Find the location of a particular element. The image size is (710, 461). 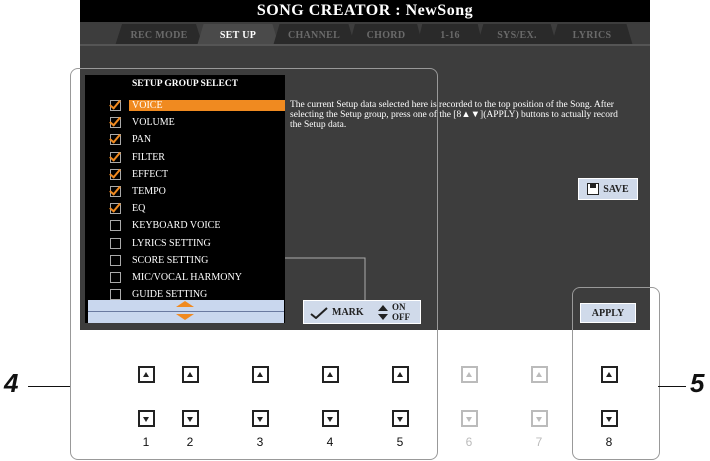

tab-chord: CHORD is located at coordinates (386, 35).